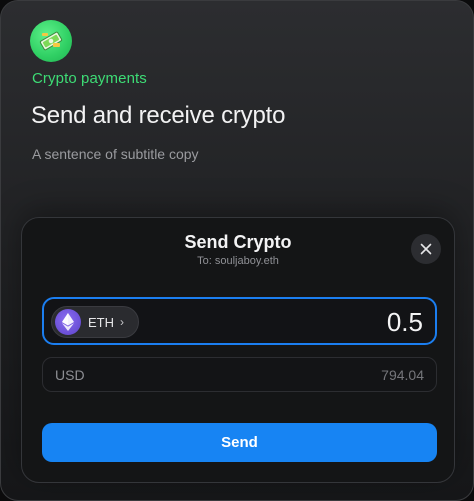 Image resolution: width=474 pixels, height=501 pixels. I want to click on modal-title: Send Crypto, so click(238, 242).